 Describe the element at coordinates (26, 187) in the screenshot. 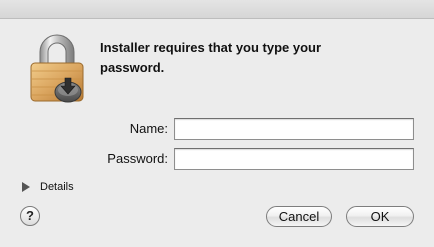

I see `disclosure-triangle-icon` at that location.